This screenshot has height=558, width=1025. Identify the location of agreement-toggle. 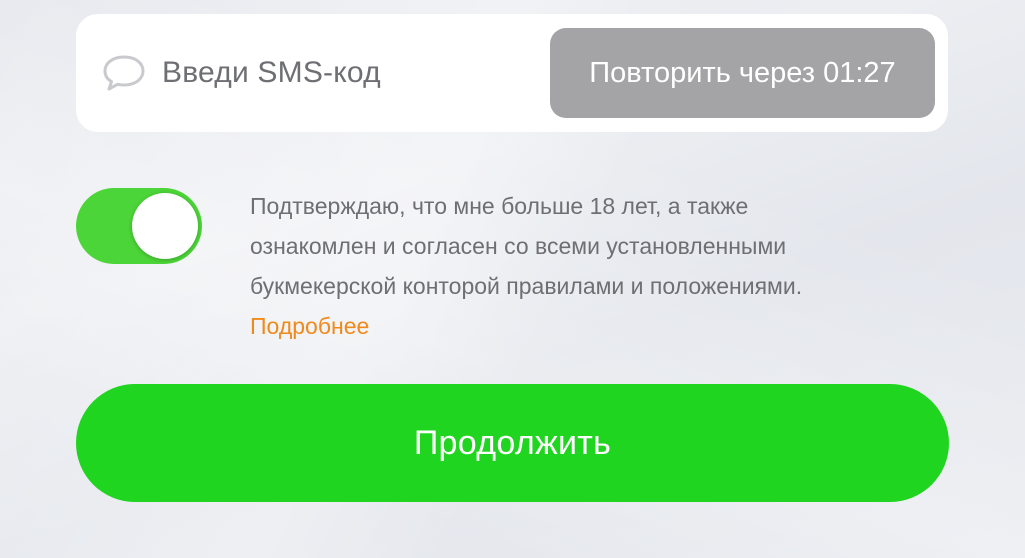
(139, 226).